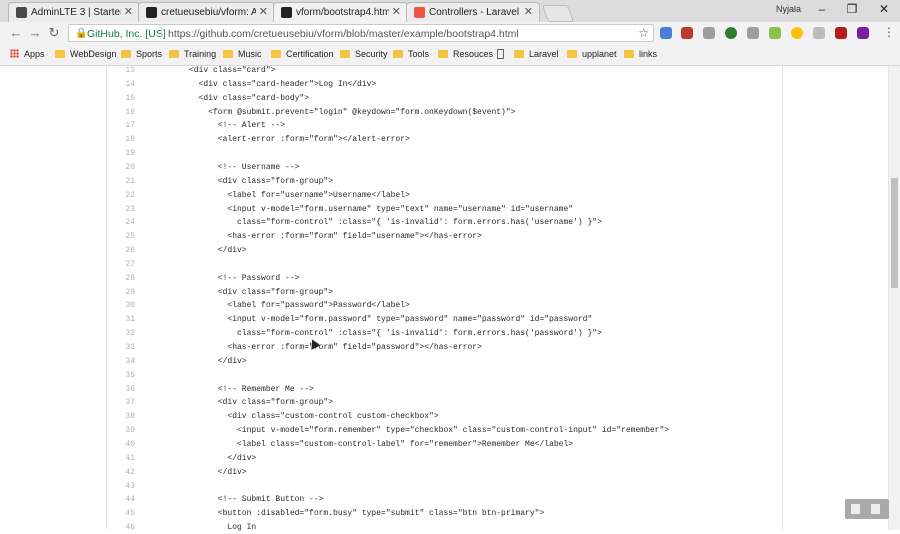  I want to click on profile-name: Nyjala, so click(788, 9).